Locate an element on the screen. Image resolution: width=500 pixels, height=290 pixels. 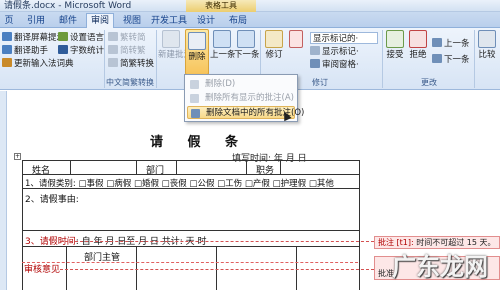
window-title: 请假条.docx - Microsoft Word is located at coordinates (68, 6).